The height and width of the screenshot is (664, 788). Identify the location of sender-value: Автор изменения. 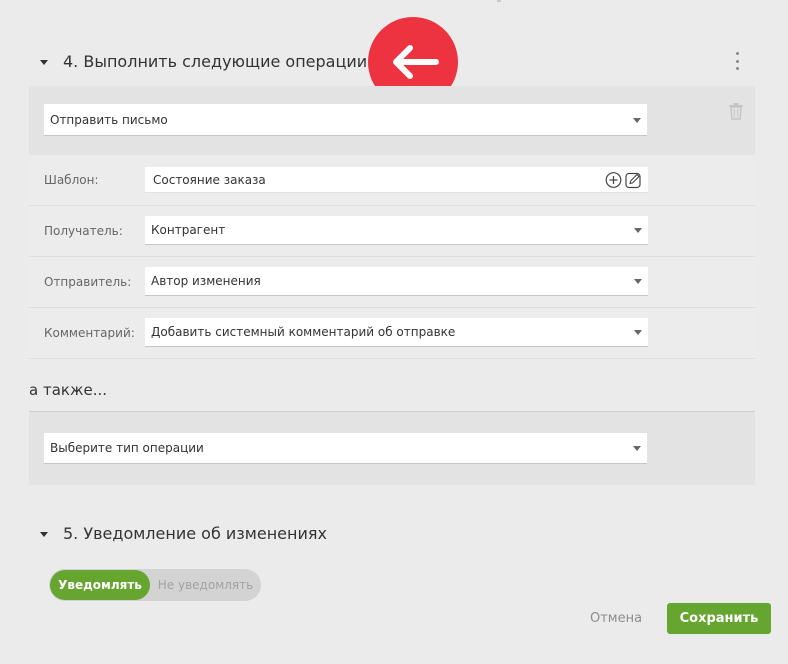
(206, 281).